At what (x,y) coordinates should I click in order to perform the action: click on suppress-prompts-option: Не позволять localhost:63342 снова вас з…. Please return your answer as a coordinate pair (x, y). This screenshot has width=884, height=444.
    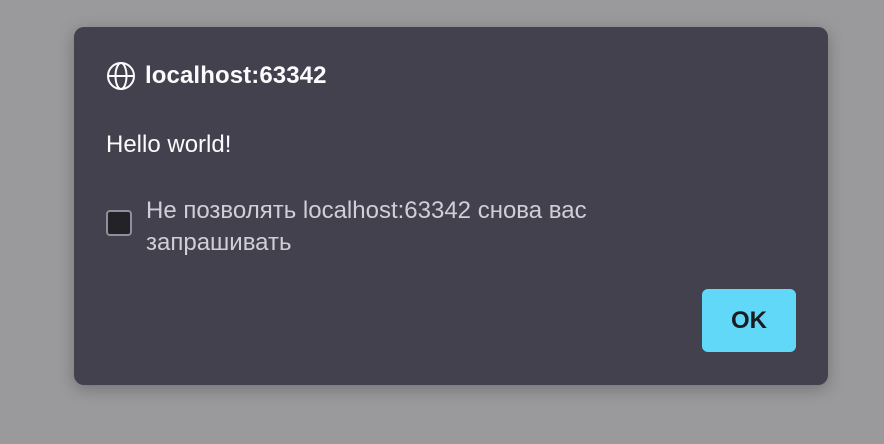
    Looking at the image, I should click on (406, 227).